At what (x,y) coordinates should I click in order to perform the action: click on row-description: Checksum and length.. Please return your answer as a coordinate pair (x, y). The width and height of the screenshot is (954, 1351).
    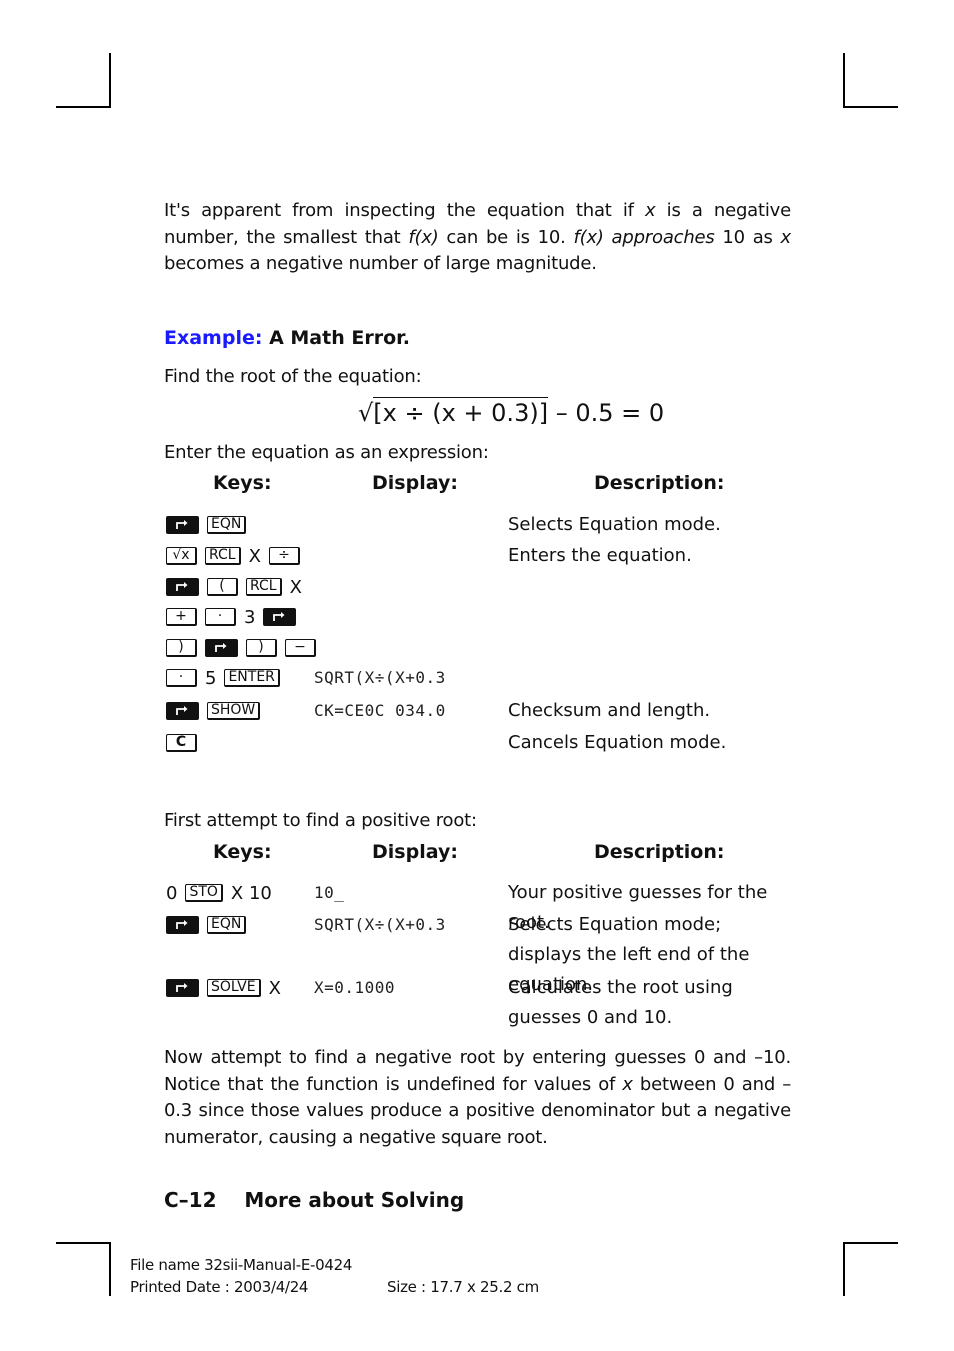
    Looking at the image, I should click on (609, 710).